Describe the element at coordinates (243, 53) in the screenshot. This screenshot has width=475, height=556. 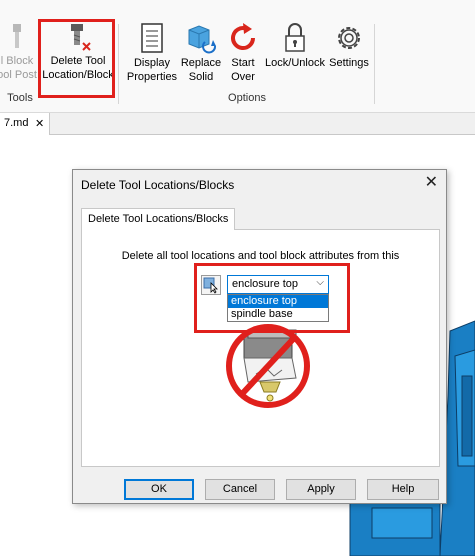
I see `start-over-button: Start Over` at that location.